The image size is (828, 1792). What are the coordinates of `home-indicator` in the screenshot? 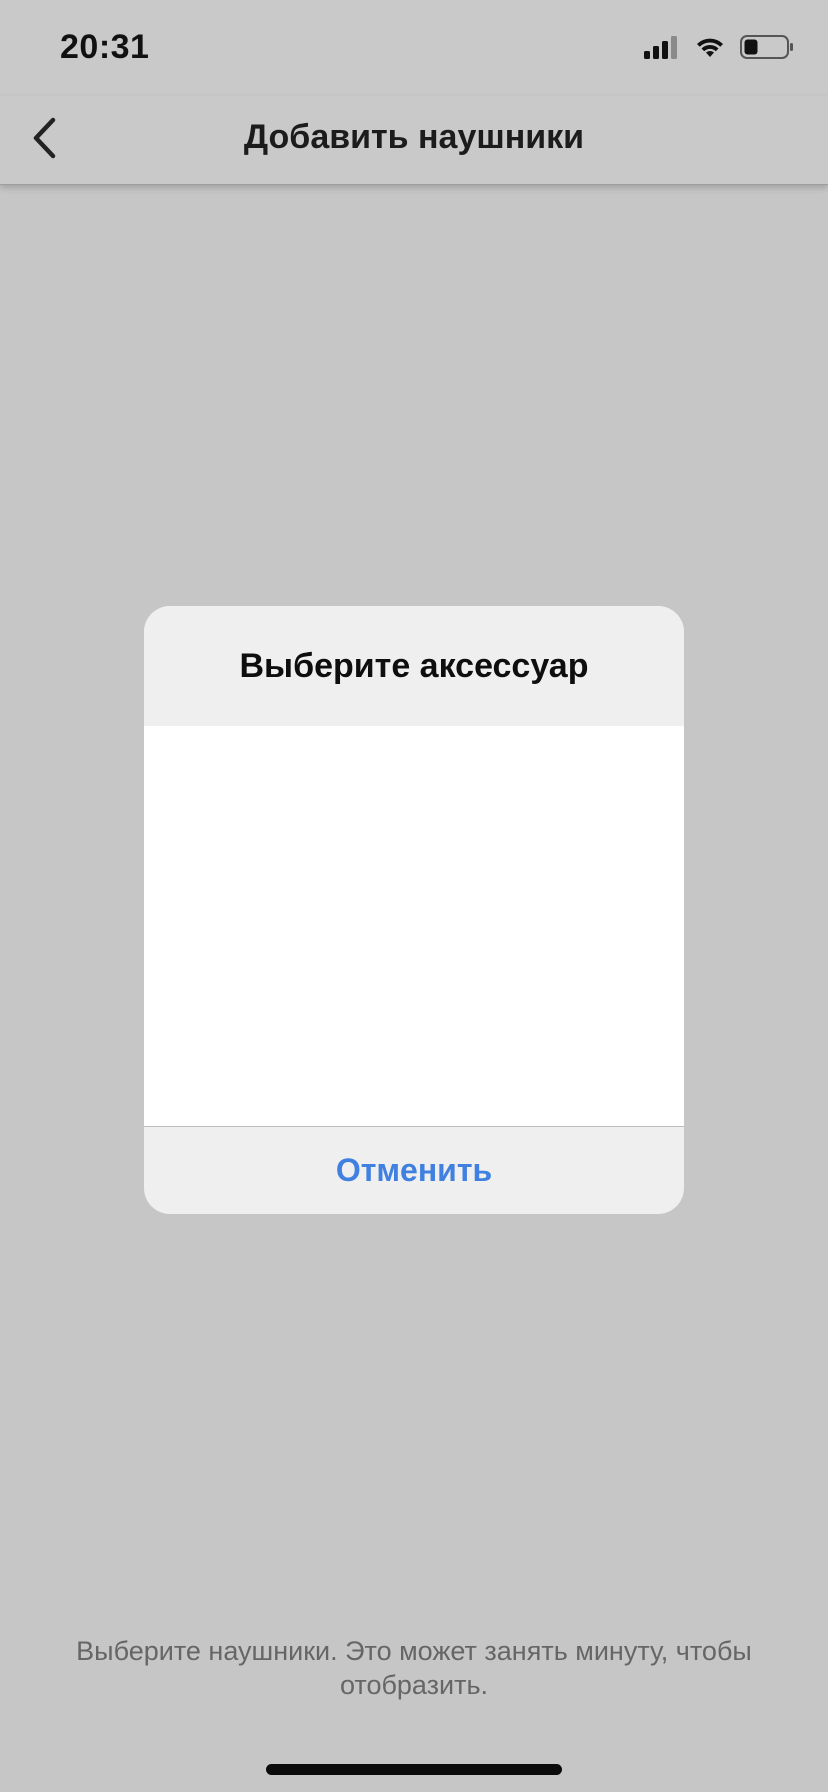 It's located at (414, 1769).